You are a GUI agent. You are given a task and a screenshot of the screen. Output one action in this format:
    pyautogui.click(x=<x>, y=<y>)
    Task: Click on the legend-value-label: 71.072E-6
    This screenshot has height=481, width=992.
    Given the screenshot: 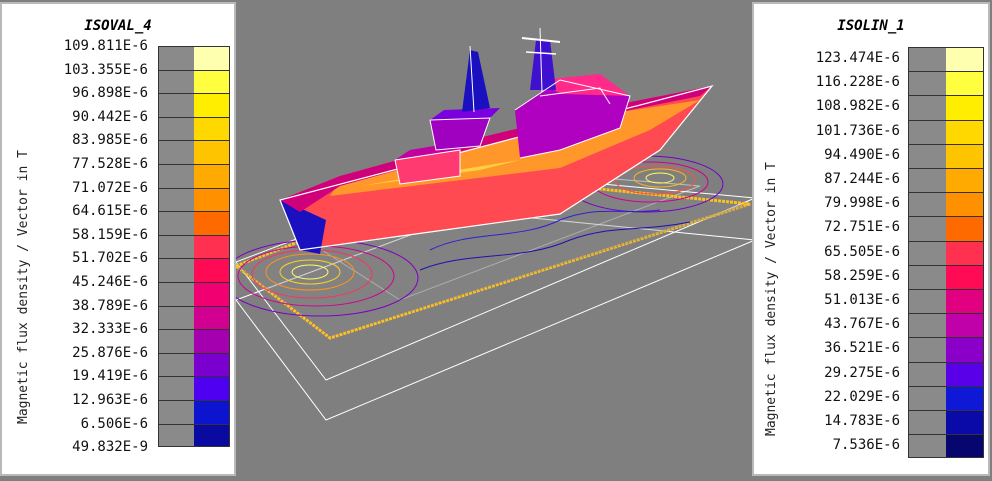 What is the action you would take?
    pyautogui.click(x=110, y=187)
    